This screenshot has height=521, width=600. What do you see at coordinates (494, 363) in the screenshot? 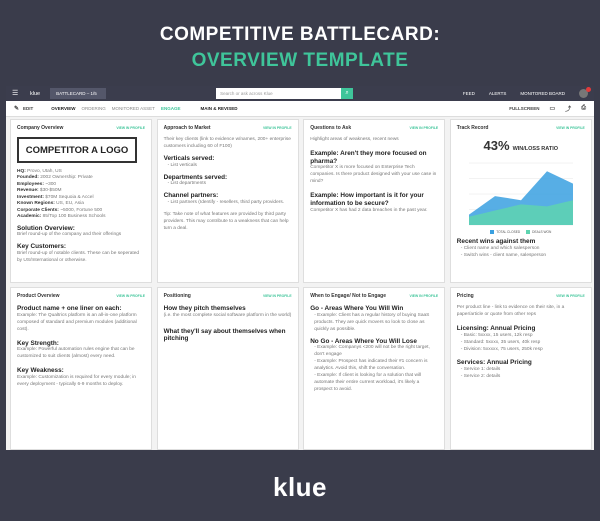
I see `section-heading: Services: Annual Pricing` at bounding box center [494, 363].